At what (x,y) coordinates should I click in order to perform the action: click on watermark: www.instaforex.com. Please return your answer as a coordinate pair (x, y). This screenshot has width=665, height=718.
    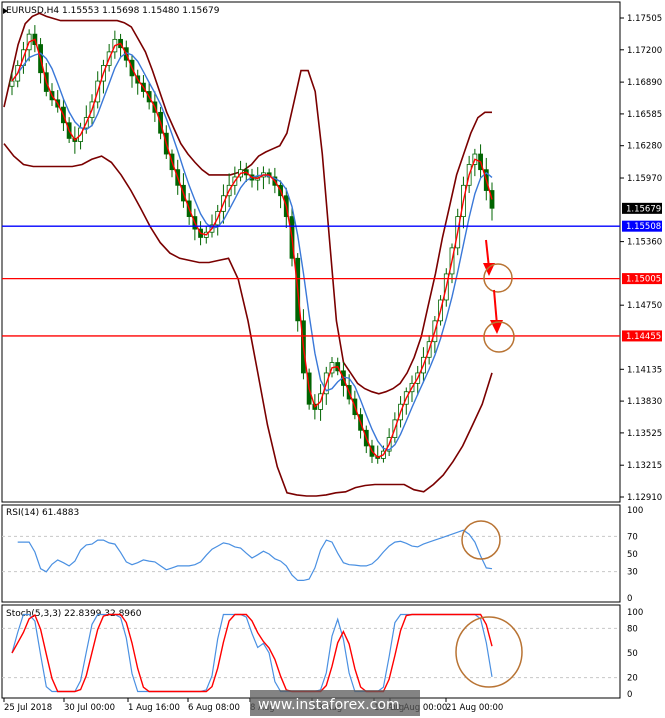
    Looking at the image, I should click on (335, 703).